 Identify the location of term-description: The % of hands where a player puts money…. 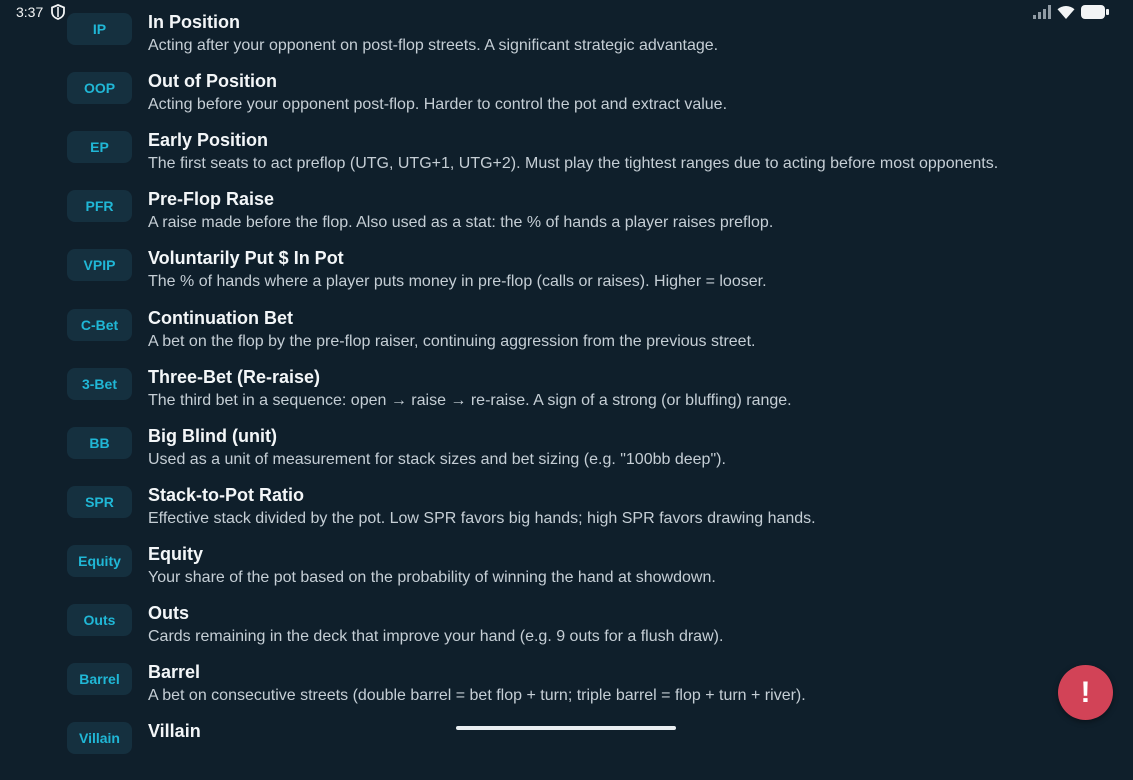
(457, 282).